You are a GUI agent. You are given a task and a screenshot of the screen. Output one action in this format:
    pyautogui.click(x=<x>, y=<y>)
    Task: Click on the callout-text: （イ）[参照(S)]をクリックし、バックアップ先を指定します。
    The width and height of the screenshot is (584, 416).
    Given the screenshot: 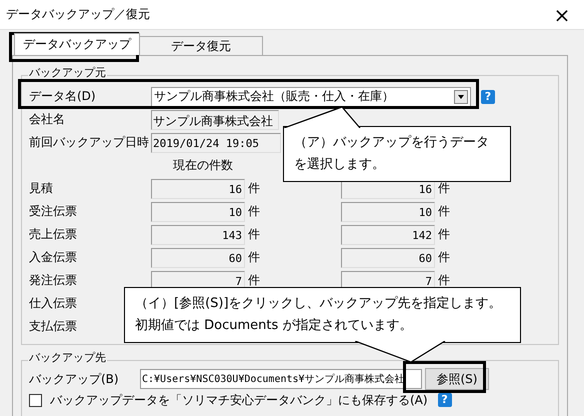 What is the action you would take?
    pyautogui.click(x=319, y=304)
    